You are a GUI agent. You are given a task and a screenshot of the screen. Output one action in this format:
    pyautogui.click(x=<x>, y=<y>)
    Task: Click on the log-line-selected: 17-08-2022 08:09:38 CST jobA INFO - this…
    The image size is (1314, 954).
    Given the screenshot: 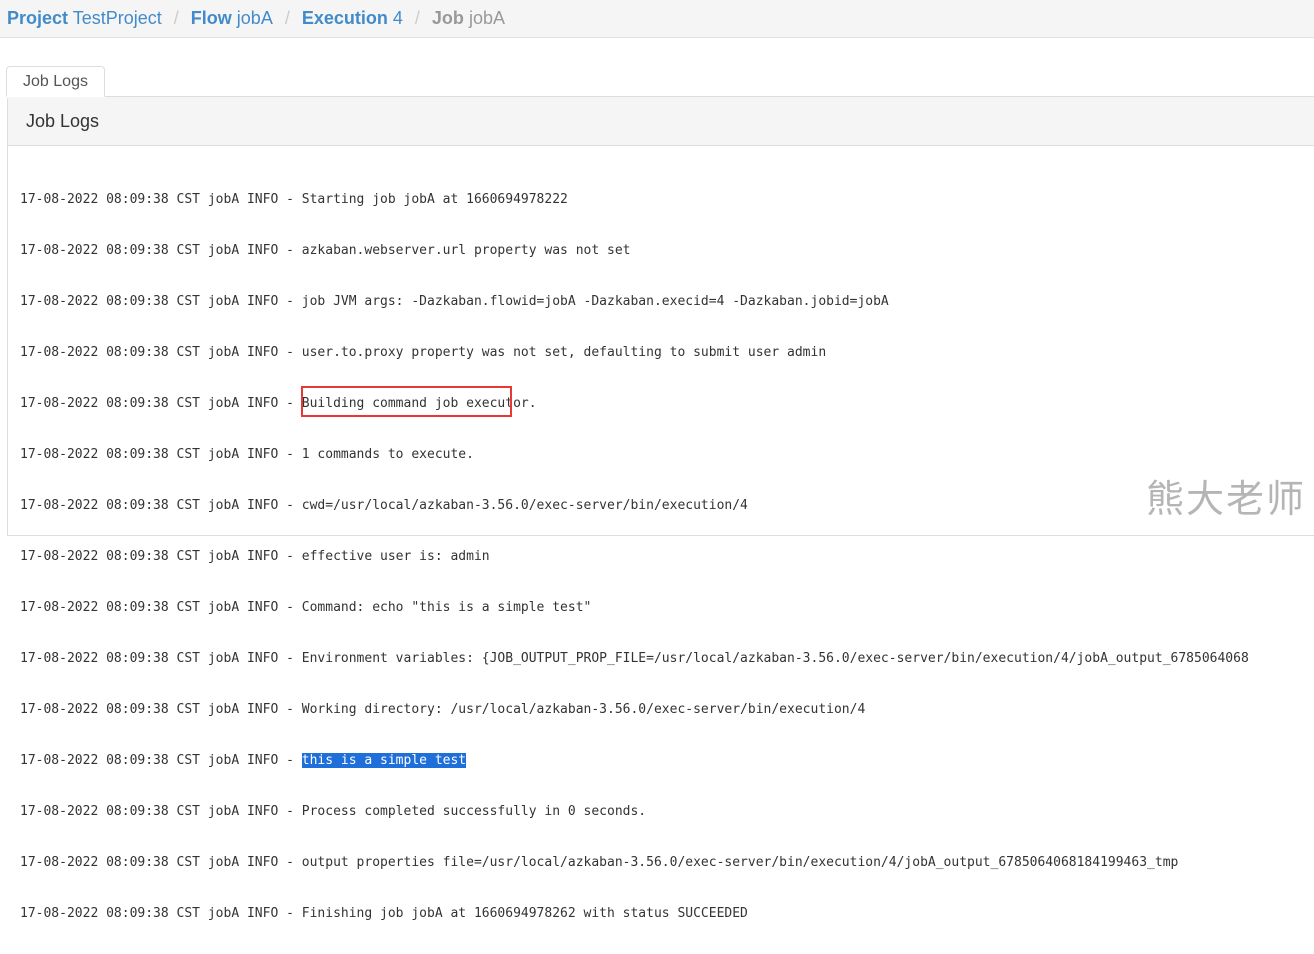 What is the action you would take?
    pyautogui.click(x=634, y=760)
    